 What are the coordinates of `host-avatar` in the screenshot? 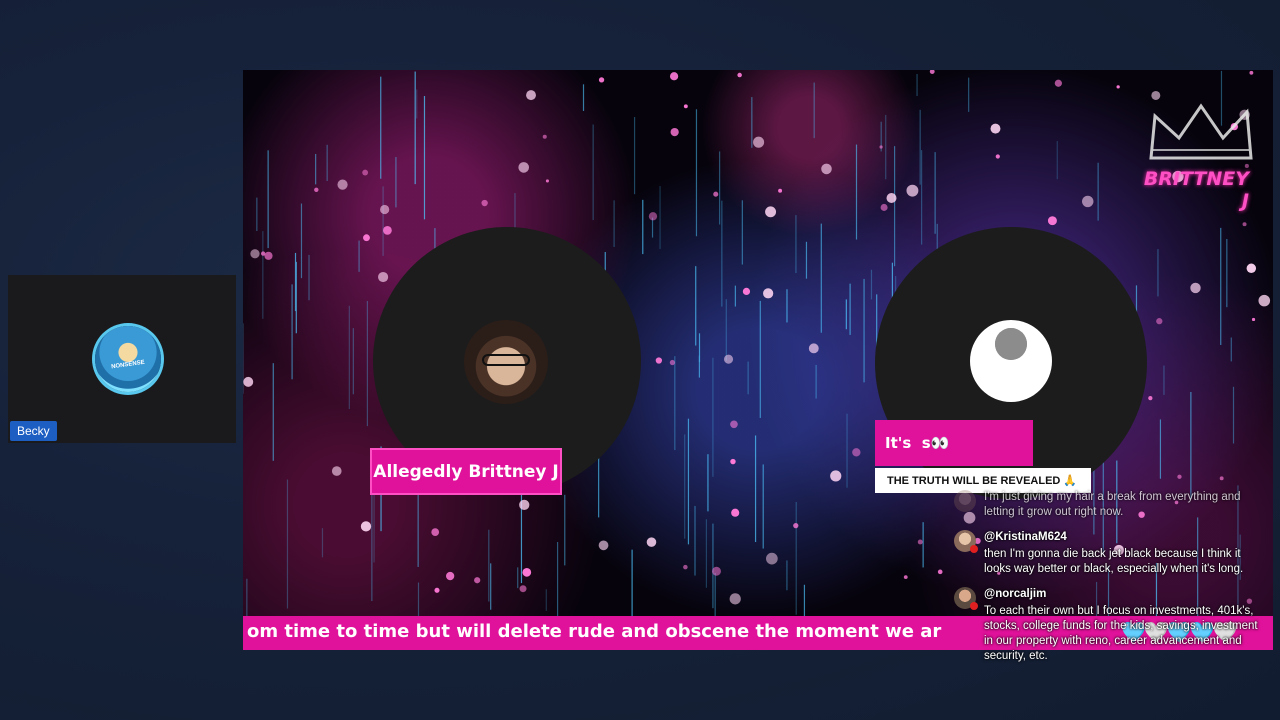 It's located at (506, 362).